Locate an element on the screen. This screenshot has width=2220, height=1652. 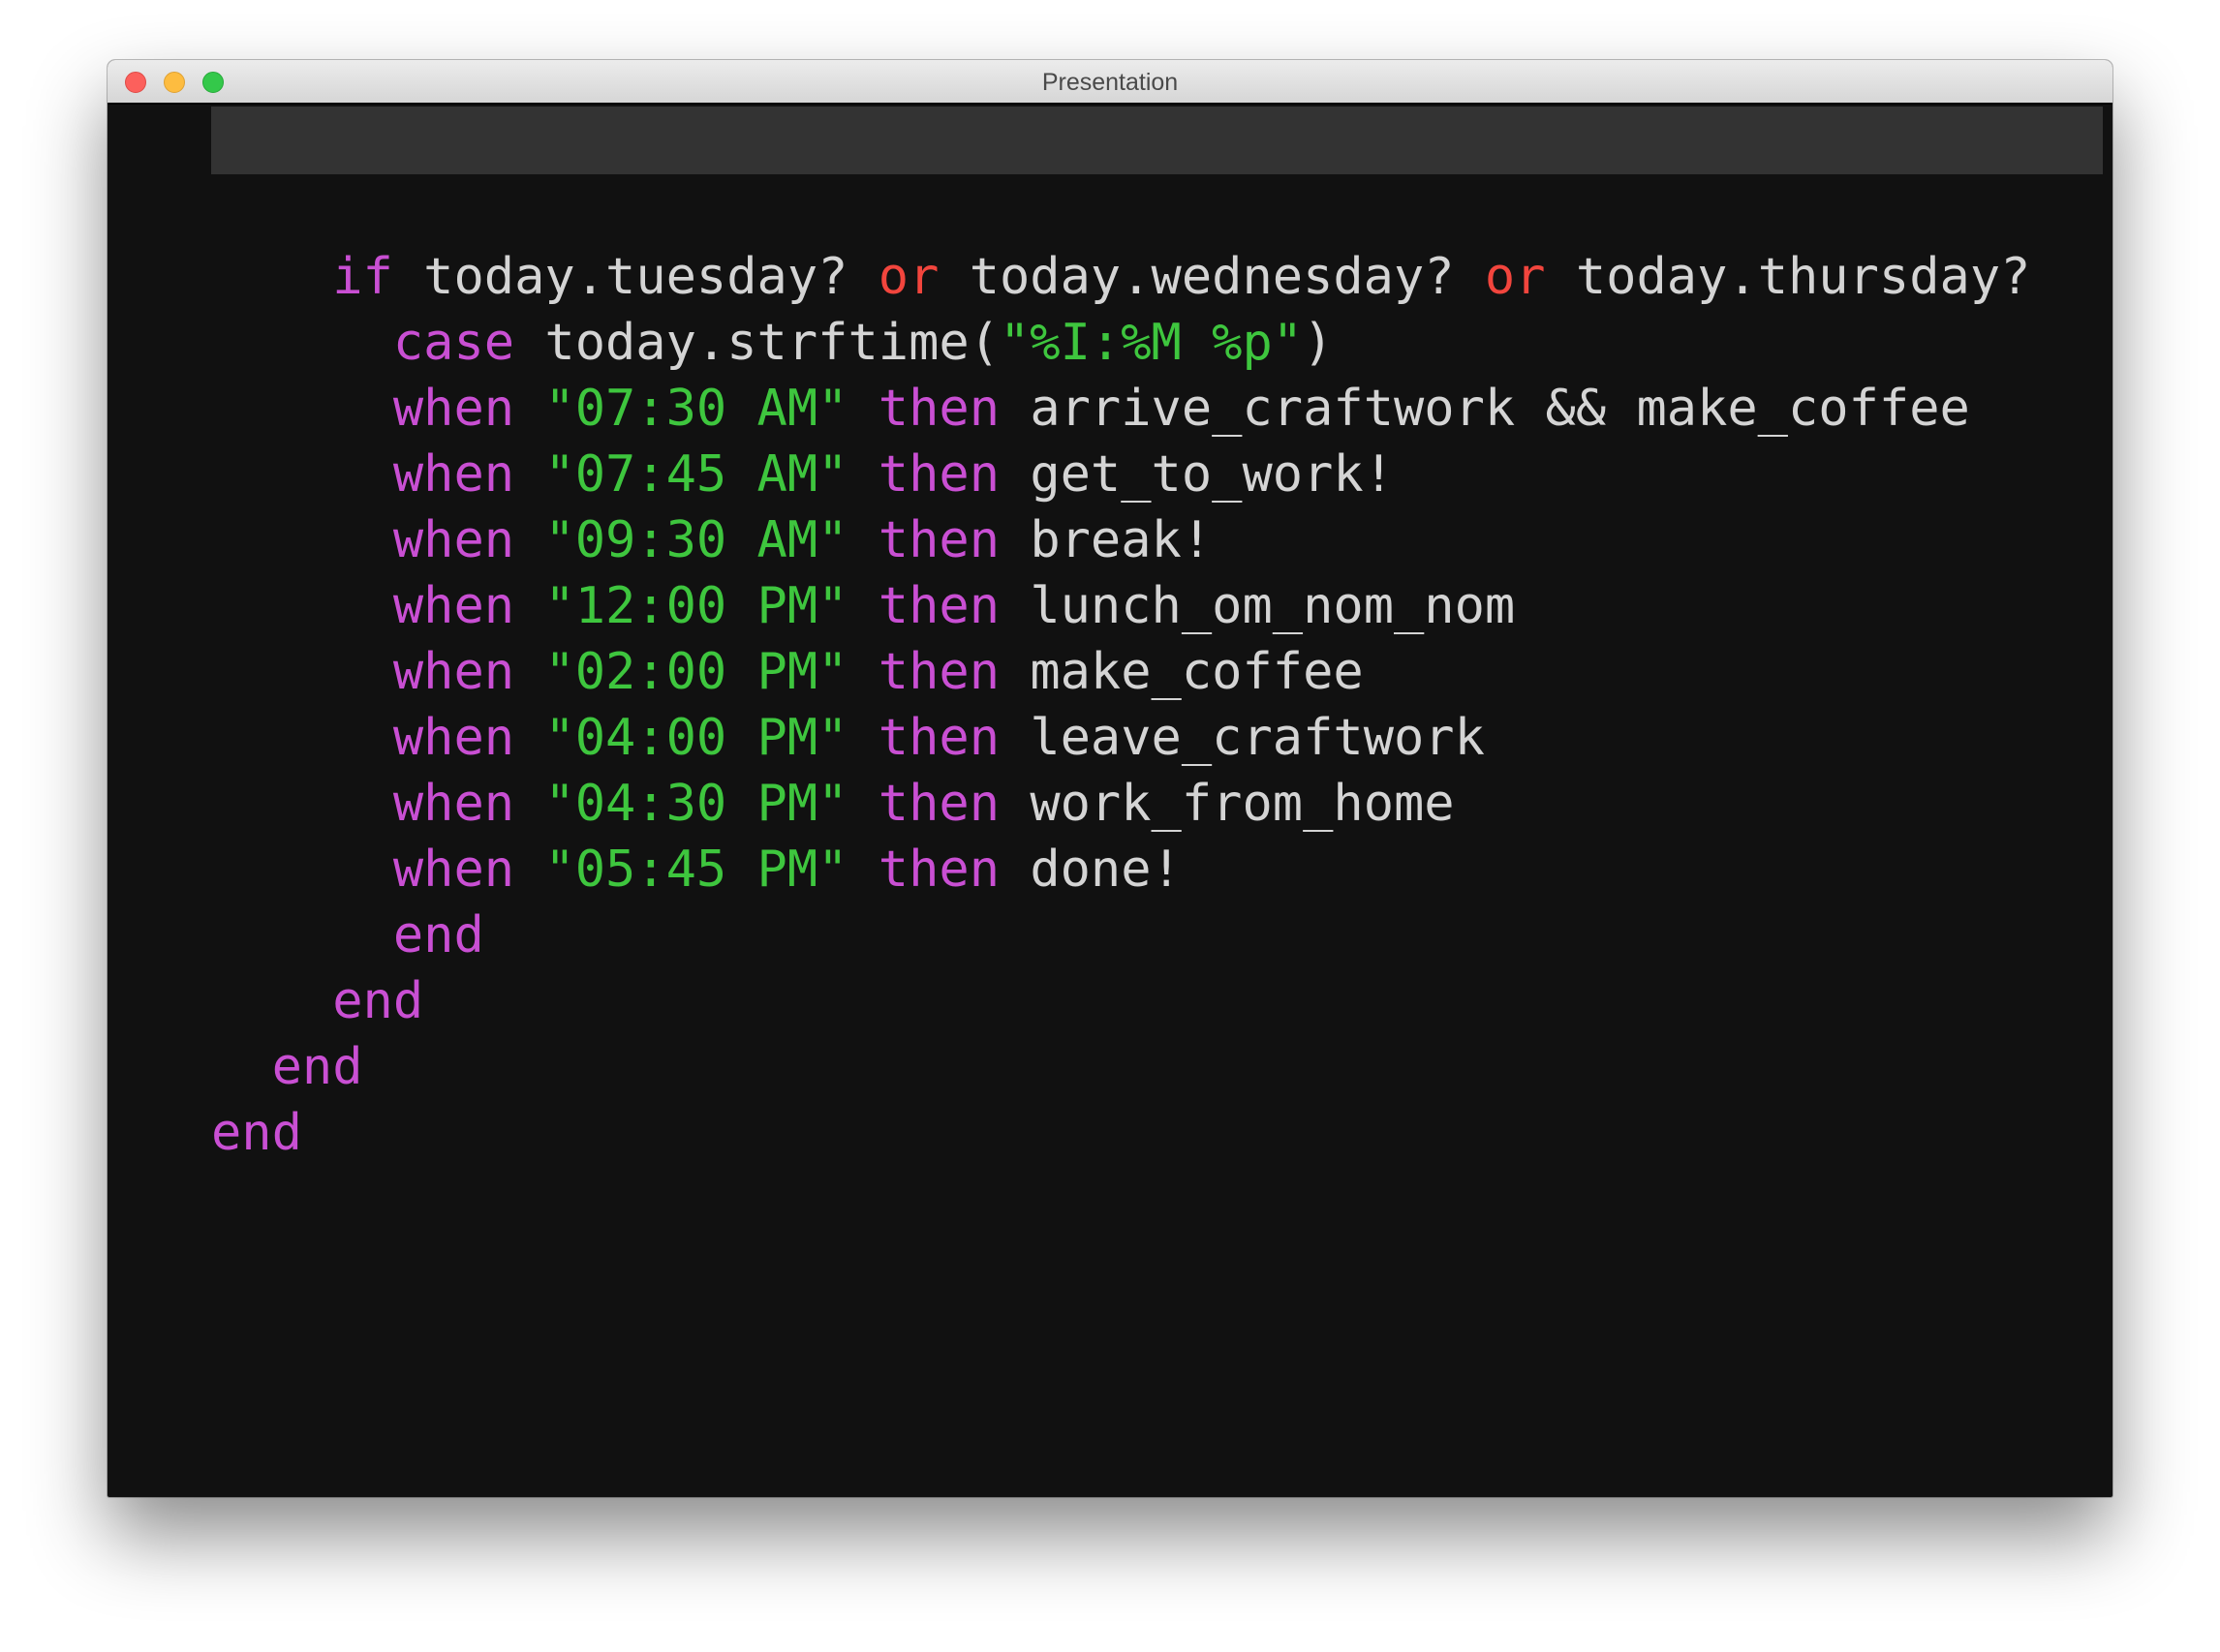
code-string: "04:00 PM" is located at coordinates (696, 738).